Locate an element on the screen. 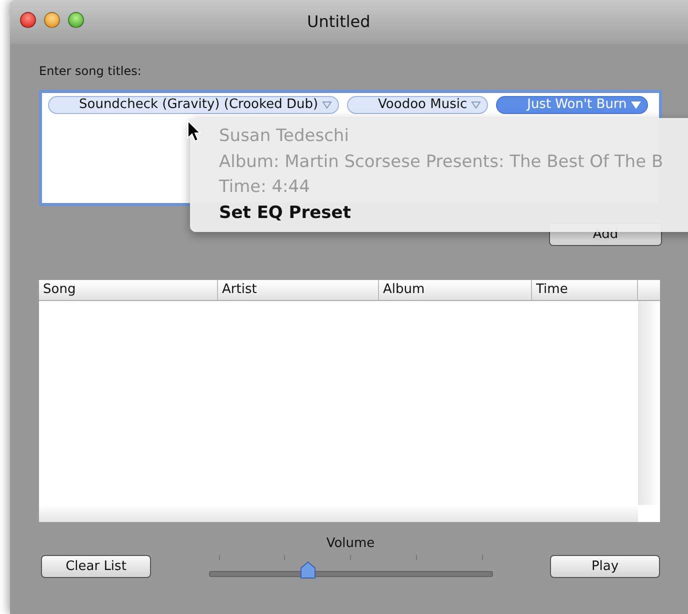 This screenshot has width=688, height=614. close-button is located at coordinates (28, 20).